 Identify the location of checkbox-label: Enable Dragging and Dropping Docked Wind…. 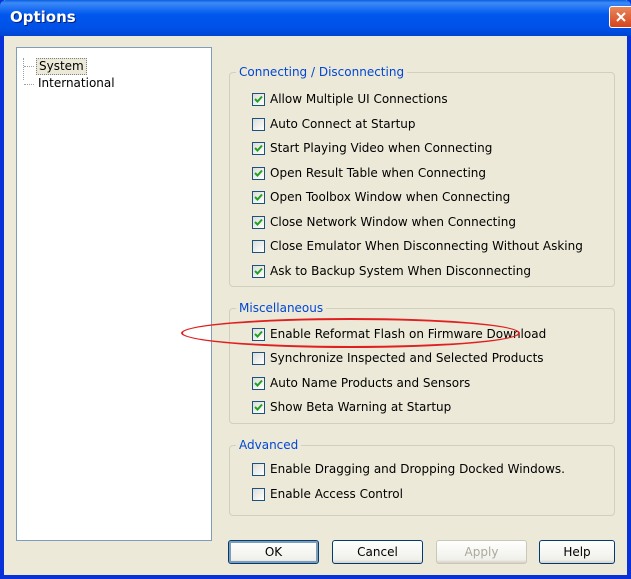
(417, 469).